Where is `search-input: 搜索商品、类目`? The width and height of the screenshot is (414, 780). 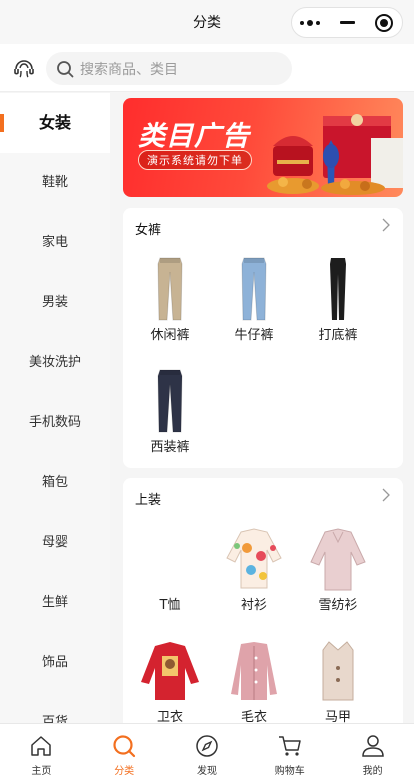
search-input: 搜索商品、类目 is located at coordinates (169, 68).